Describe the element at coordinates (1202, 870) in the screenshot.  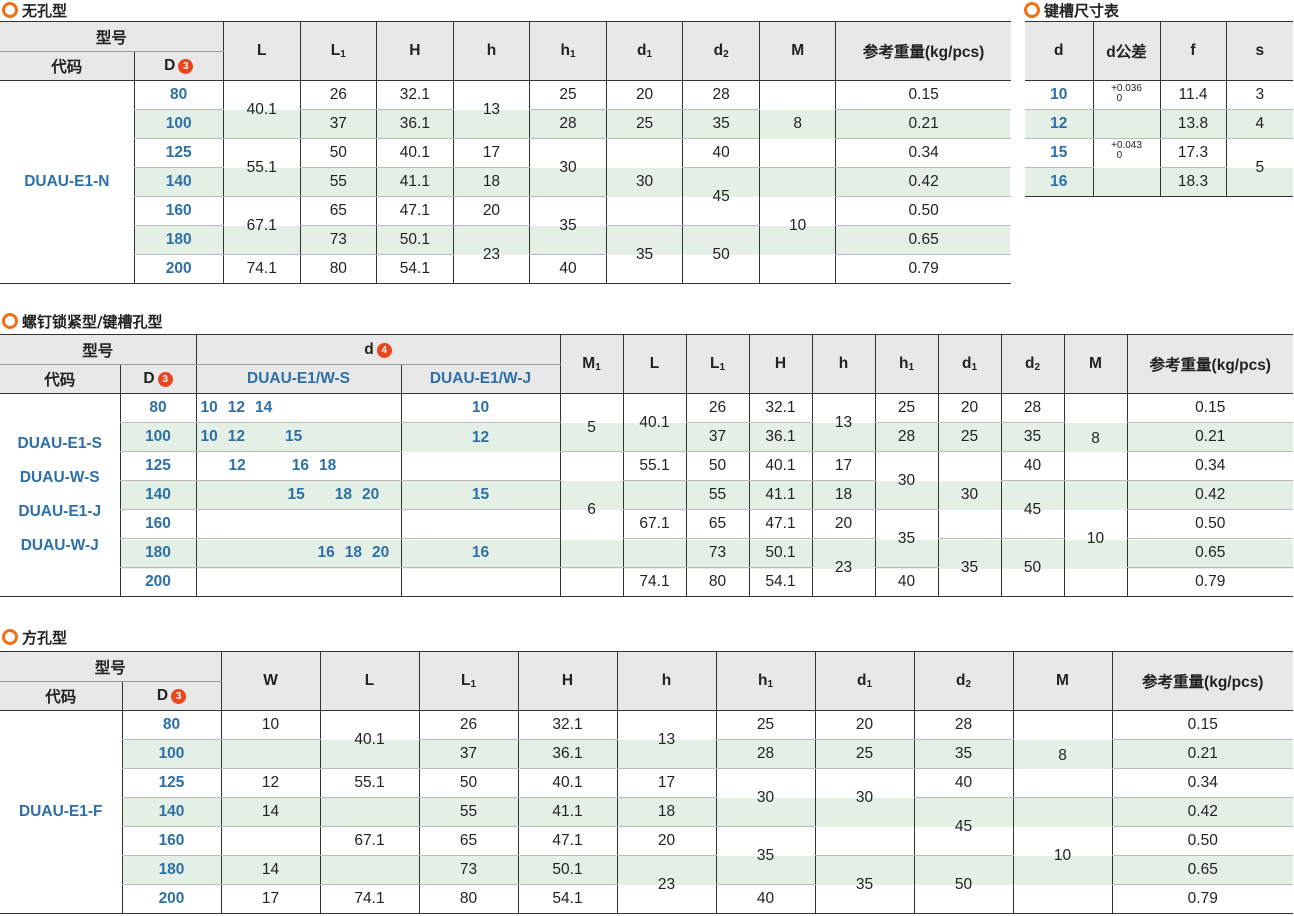
I see `weight-value: 0.65` at that location.